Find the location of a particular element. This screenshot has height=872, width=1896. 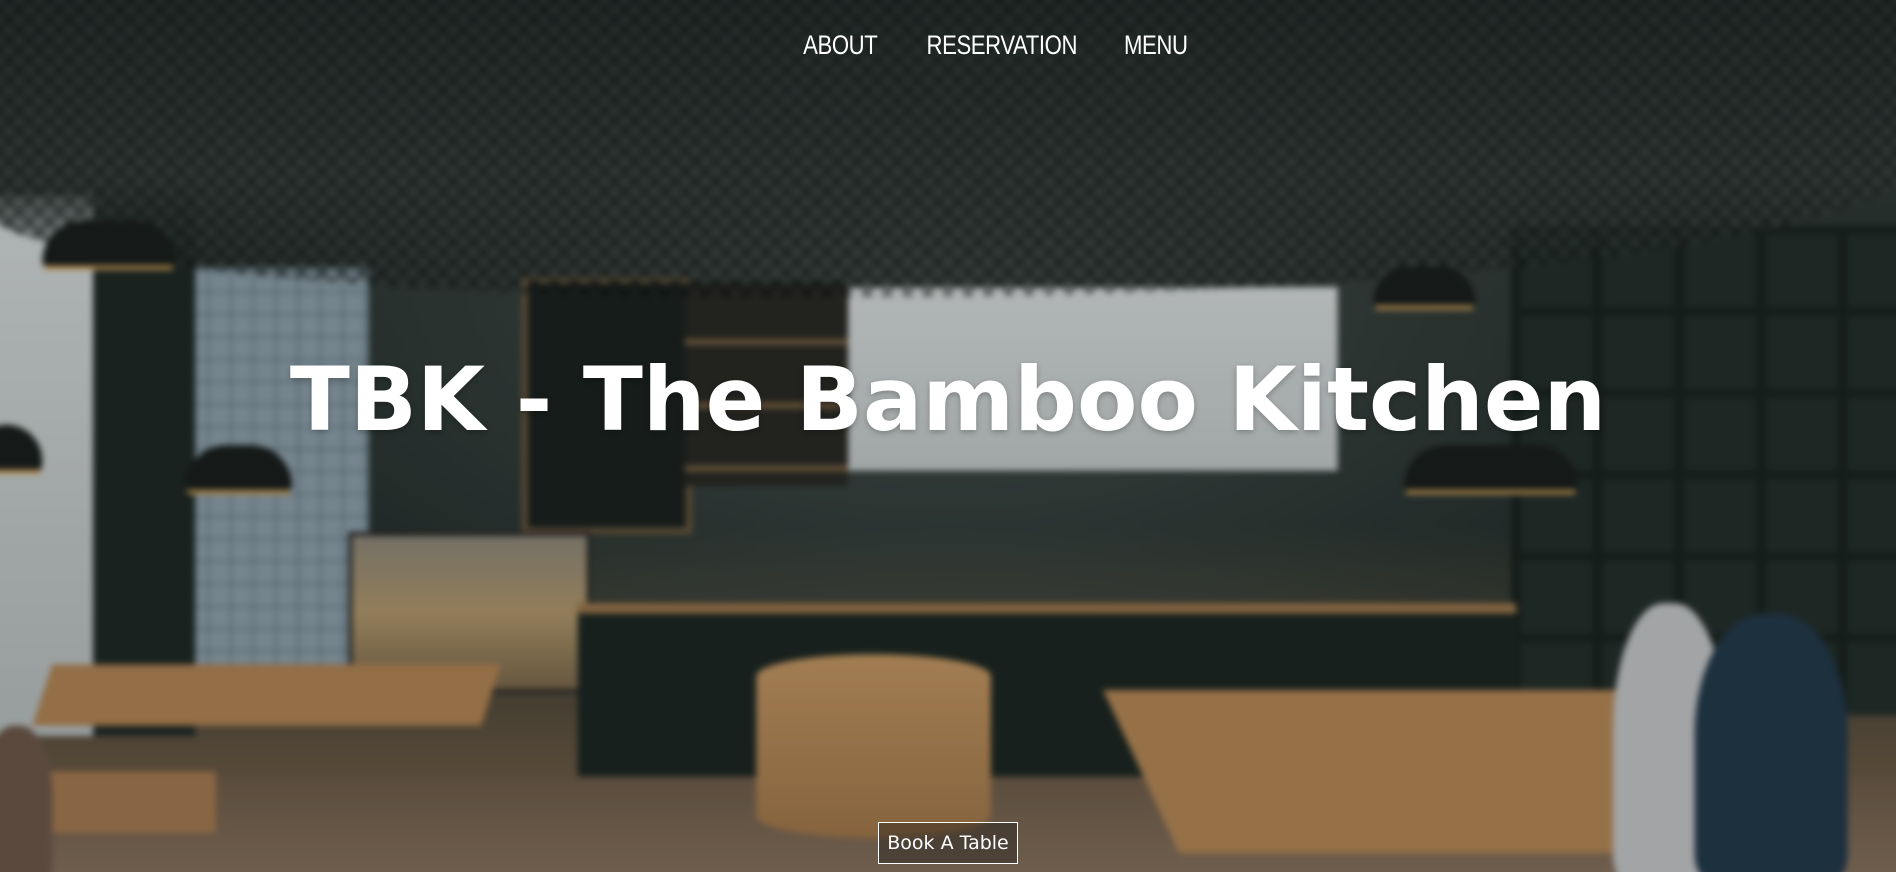

hero-title: TBK - The Bamboo Kitchen is located at coordinates (948, 399).